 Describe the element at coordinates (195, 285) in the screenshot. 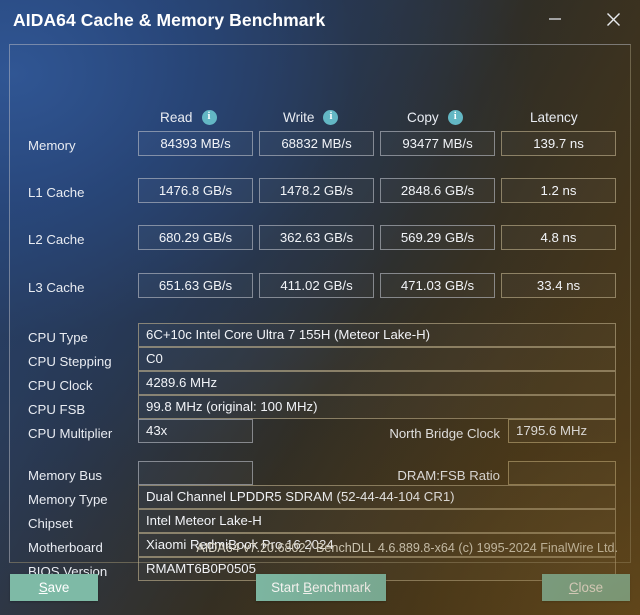

I see `l3-read-value: 651.63 GB/s` at that location.